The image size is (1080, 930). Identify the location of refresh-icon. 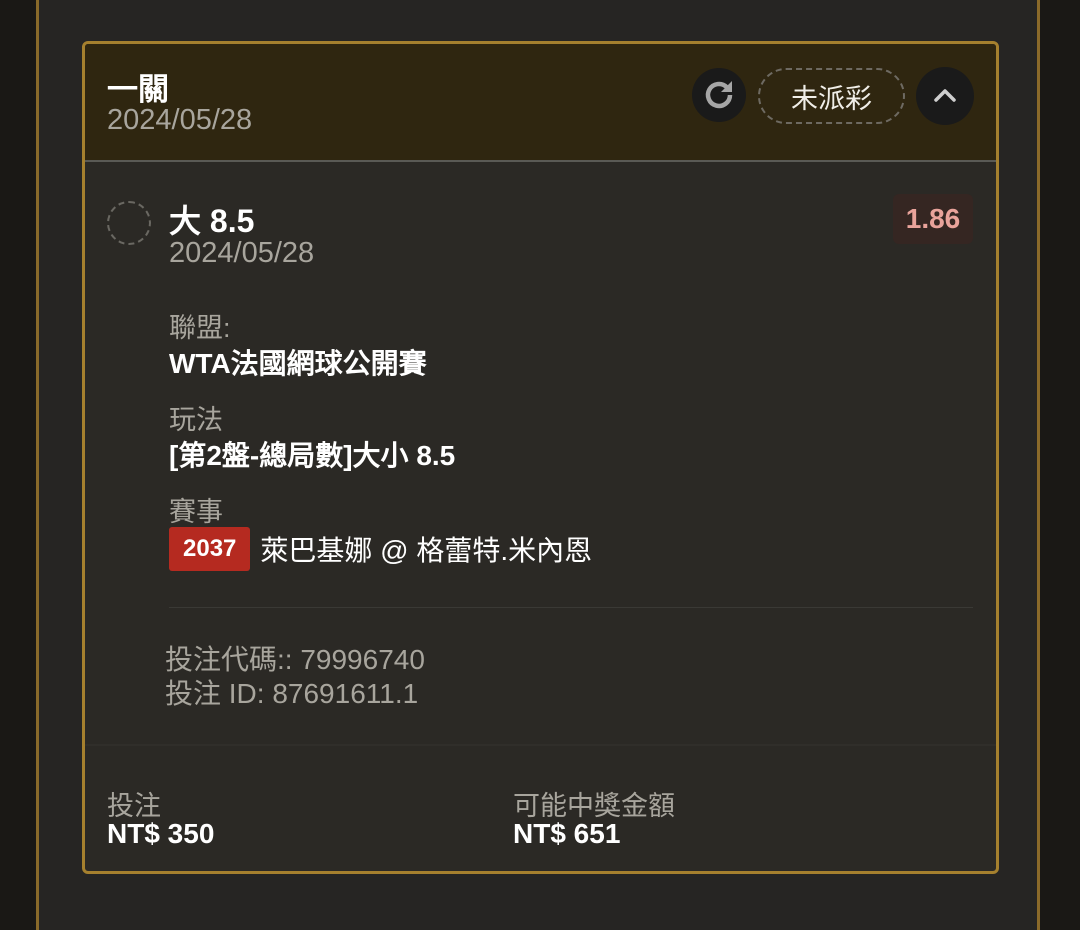
(719, 95).